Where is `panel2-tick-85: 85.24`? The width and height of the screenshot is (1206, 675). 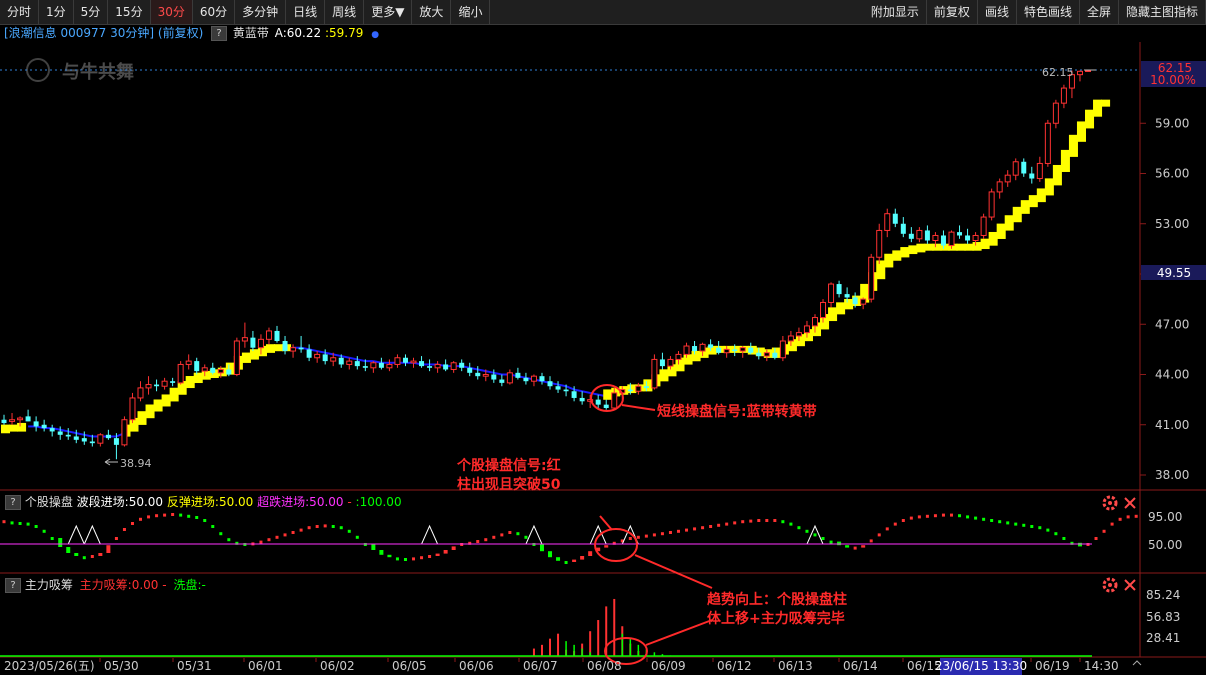
panel2-tick-85: 85.24 is located at coordinates (1163, 595).